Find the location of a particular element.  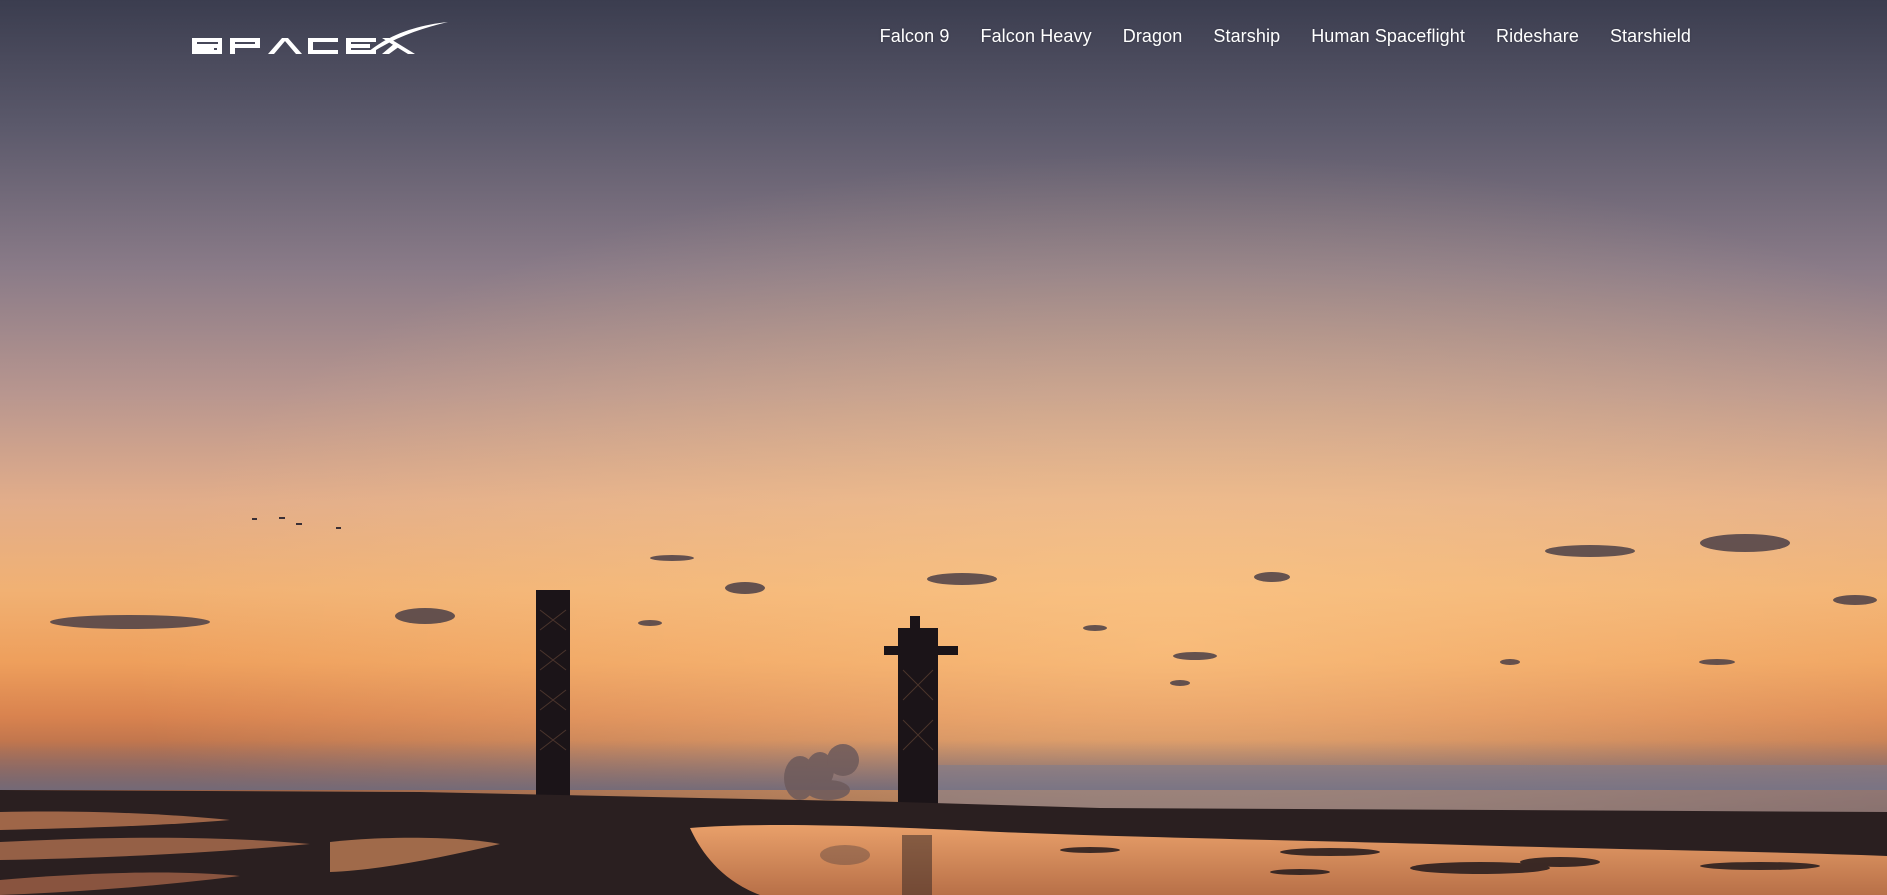

nav-item-falcon-9: Falcon 9 is located at coordinates (915, 36).